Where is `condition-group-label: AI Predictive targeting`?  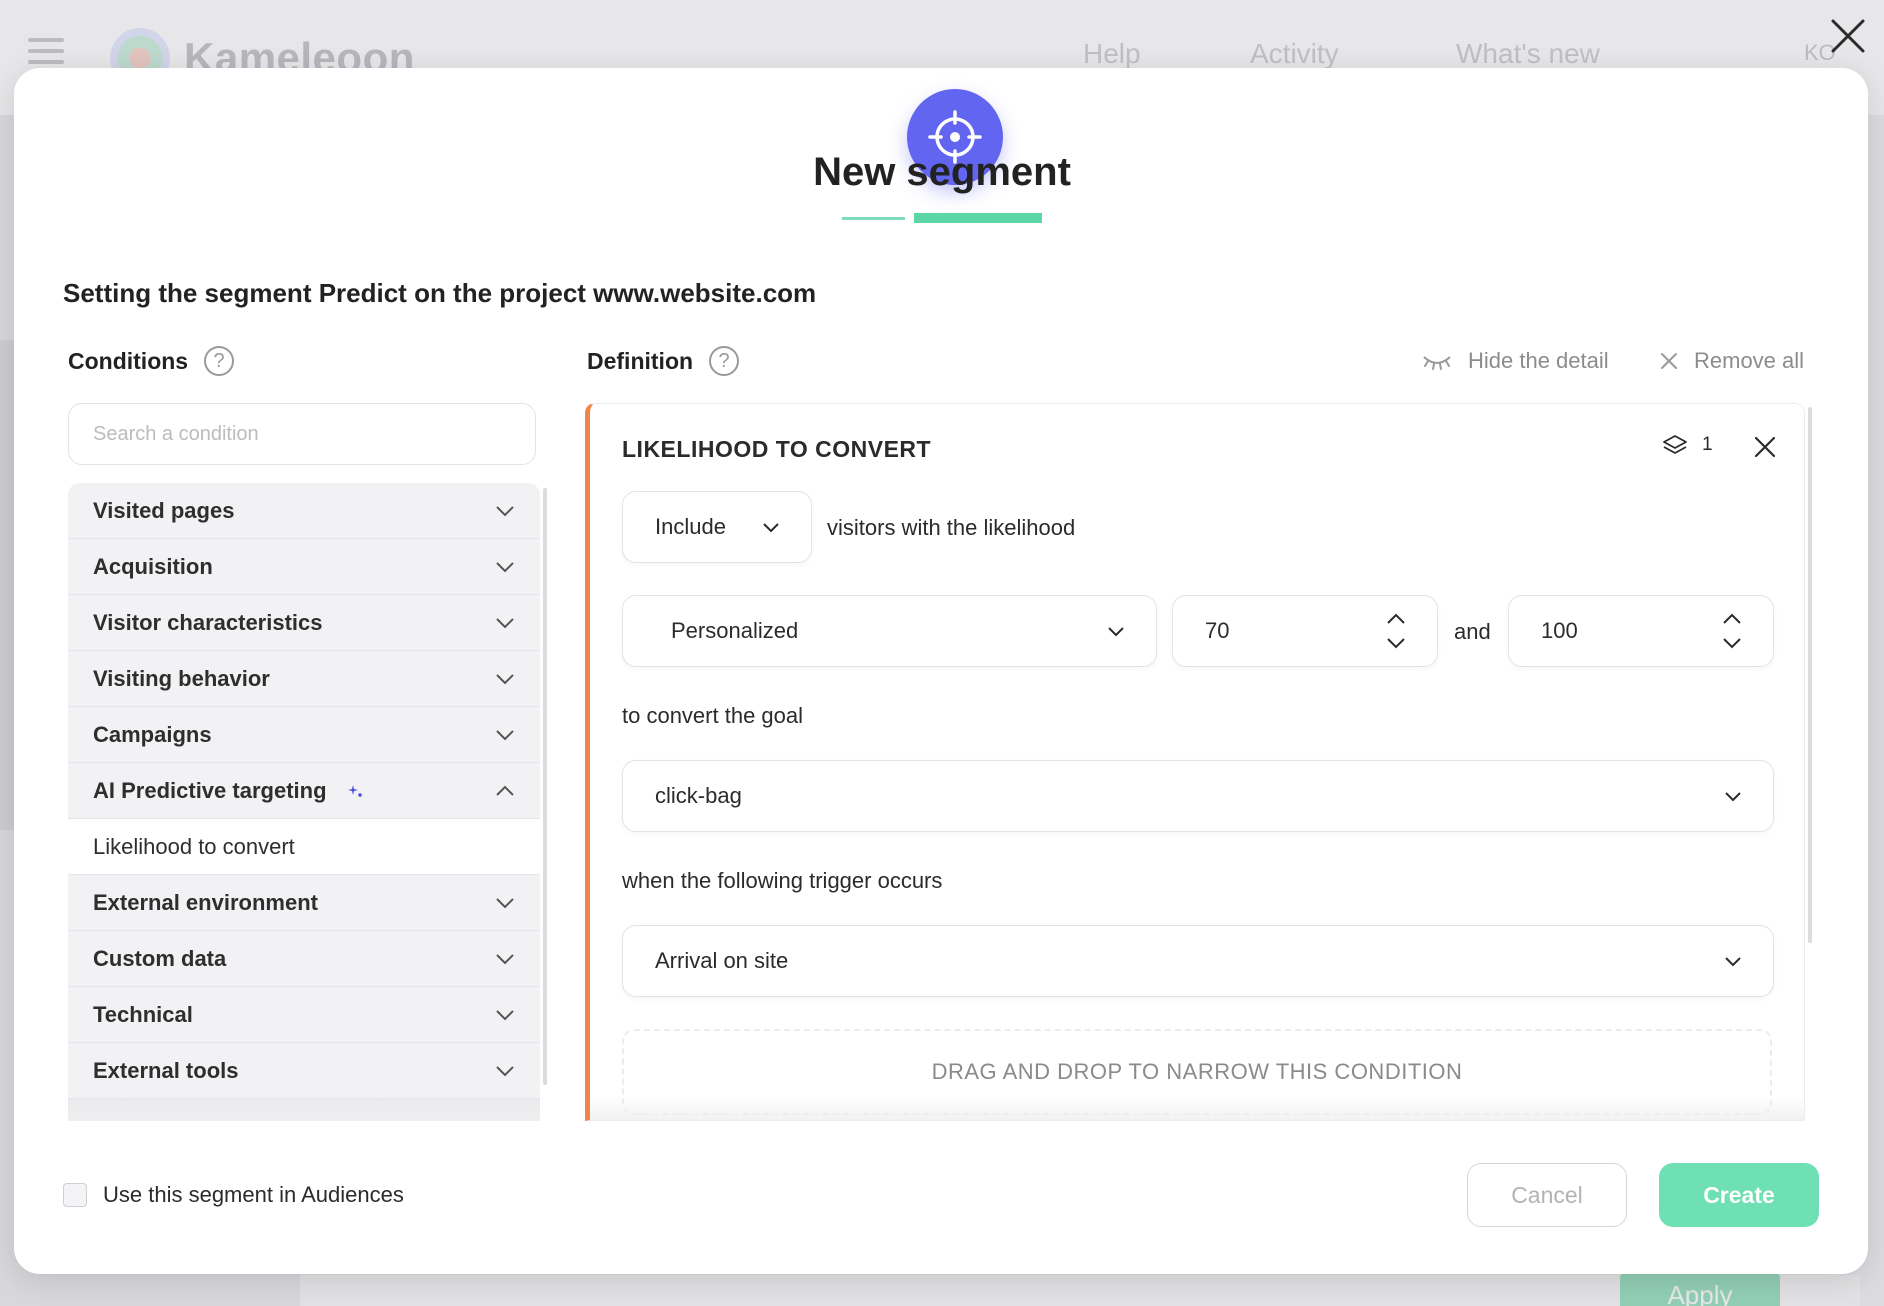
condition-group-label: AI Predictive targeting is located at coordinates (210, 790).